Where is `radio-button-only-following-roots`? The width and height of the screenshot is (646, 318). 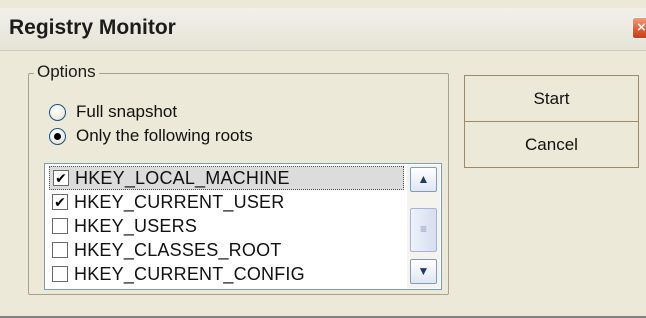
radio-button-only-following-roots is located at coordinates (57, 136).